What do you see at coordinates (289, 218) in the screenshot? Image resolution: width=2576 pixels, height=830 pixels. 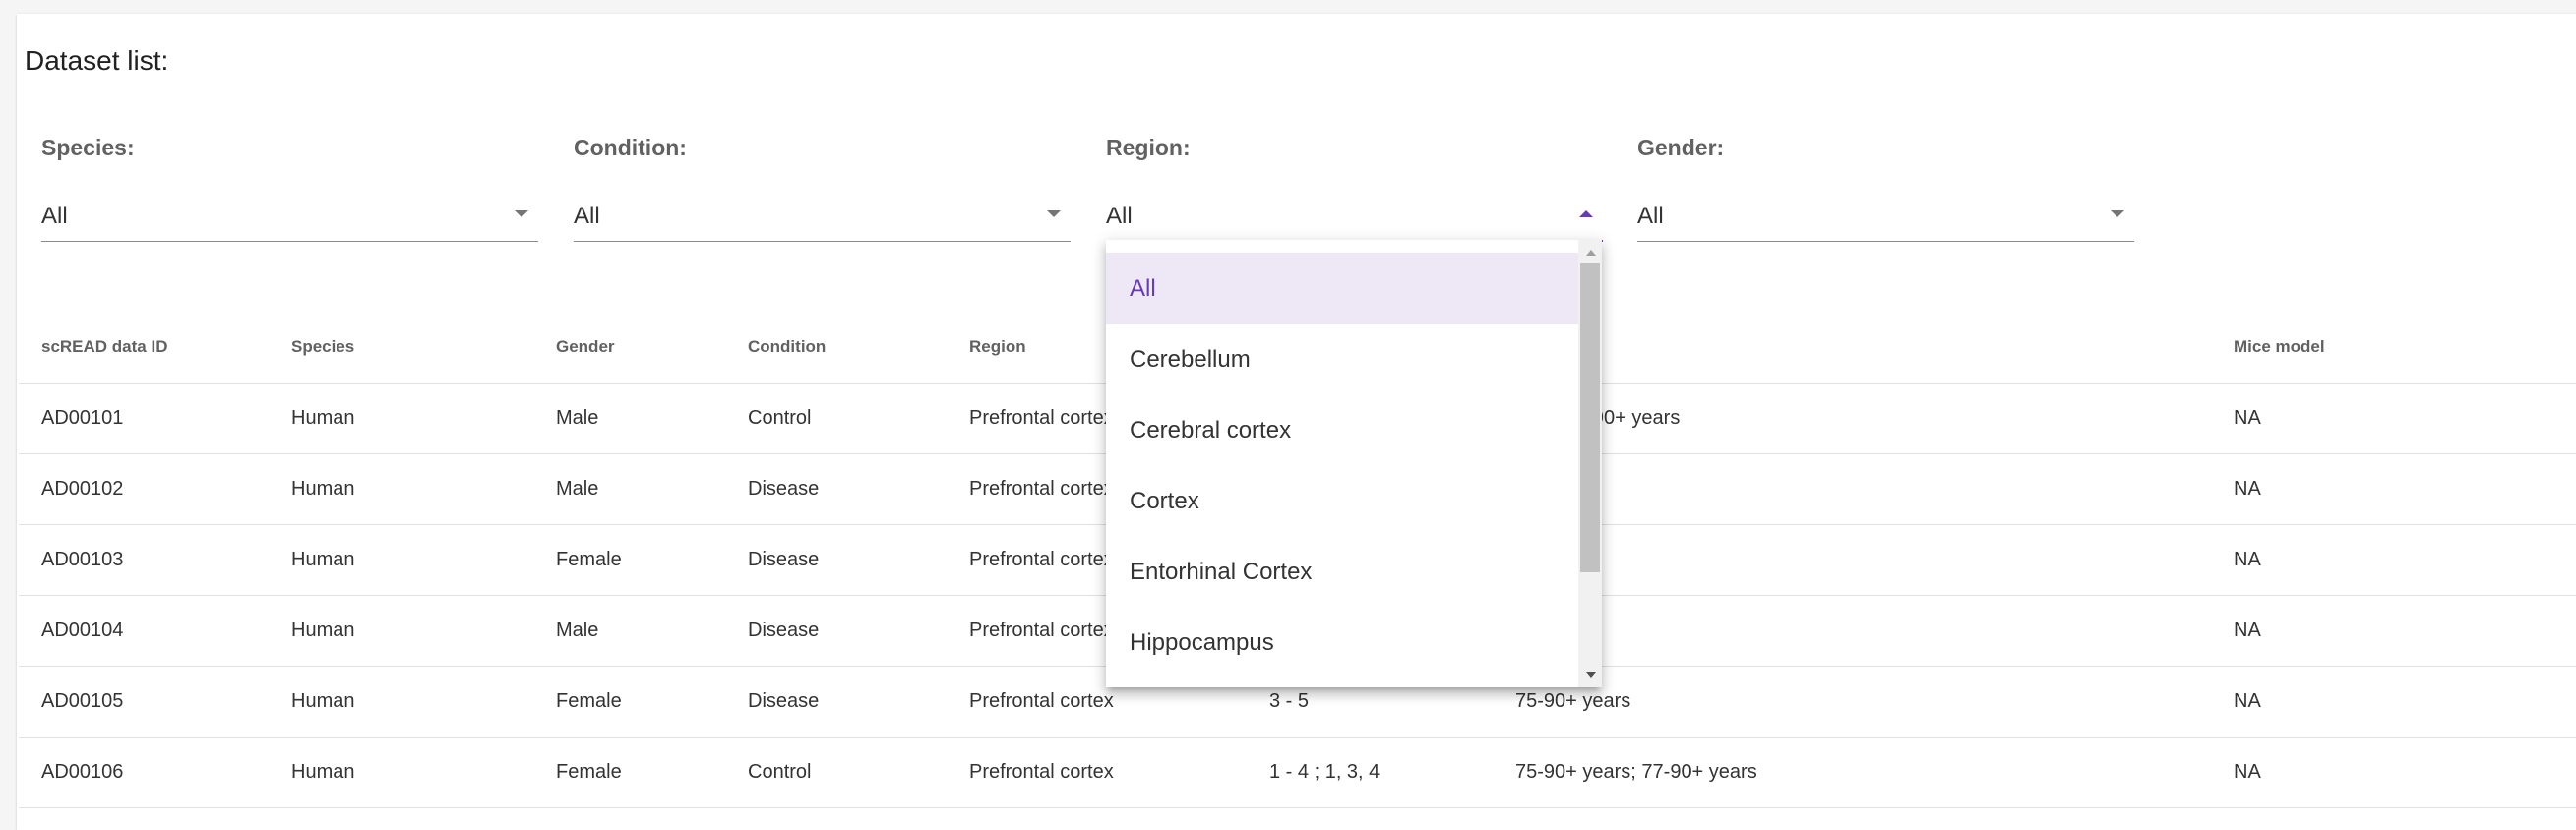 I see `species-select: All` at bounding box center [289, 218].